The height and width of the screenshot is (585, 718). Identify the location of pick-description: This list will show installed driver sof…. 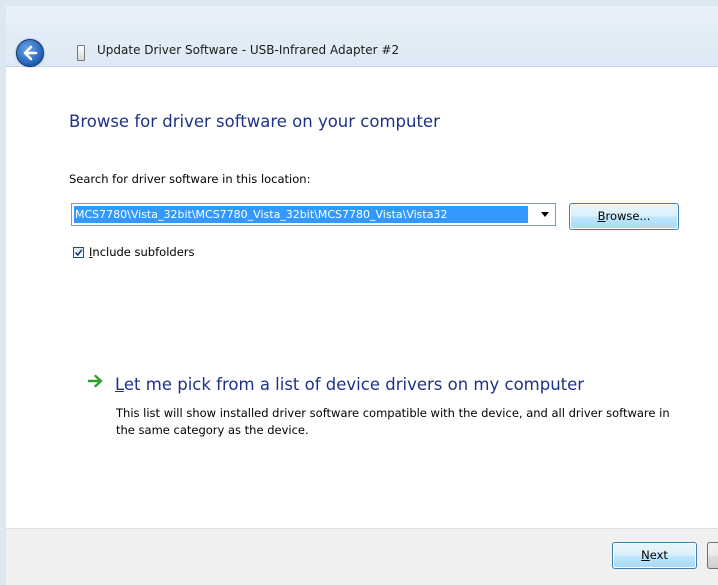
(393, 421).